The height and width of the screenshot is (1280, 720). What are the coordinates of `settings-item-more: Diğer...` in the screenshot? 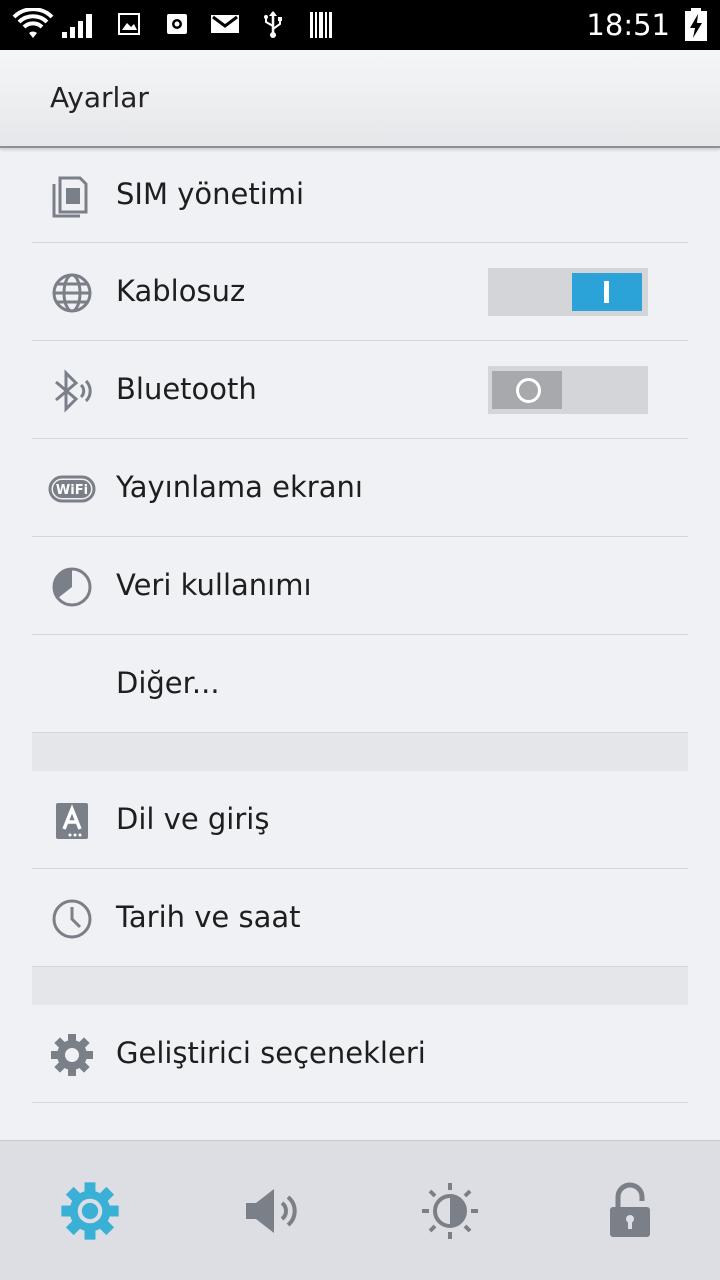 It's located at (360, 684).